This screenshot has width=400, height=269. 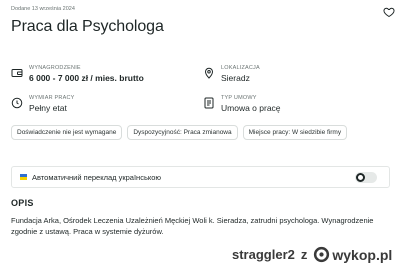 I want to click on contract-info: TYP UMOWY Umowa o pracę, so click(x=242, y=104).